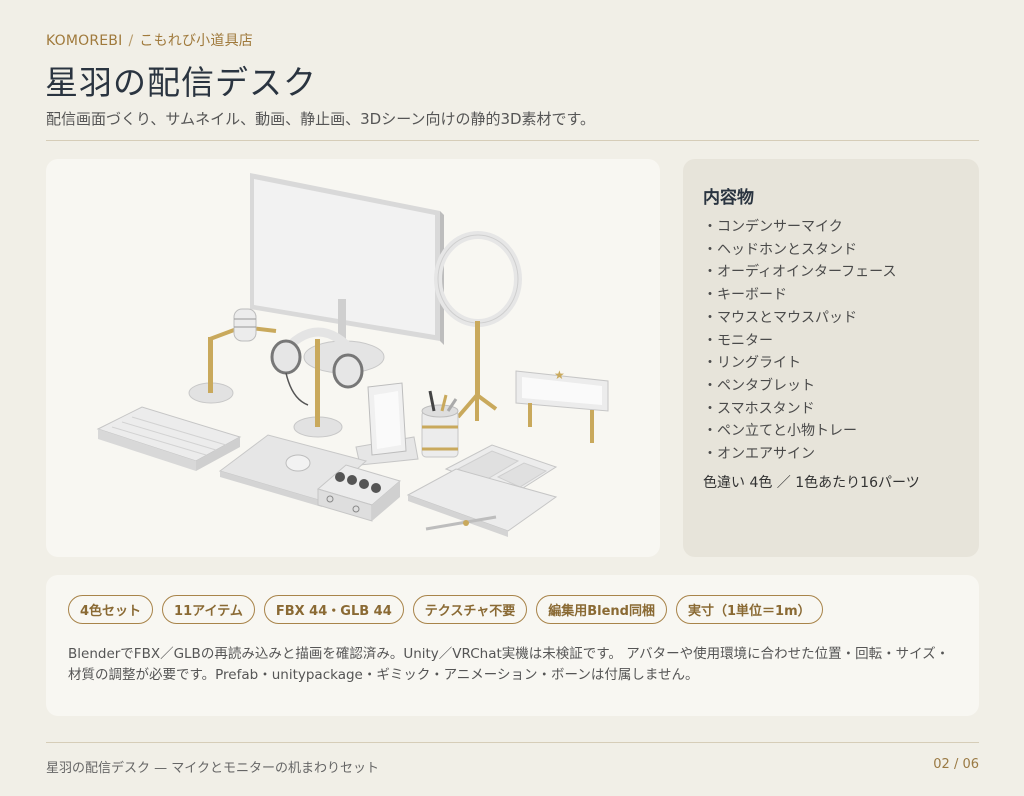 This screenshot has width=1024, height=796. Describe the element at coordinates (728, 198) in the screenshot. I see `contents-title: 内容物` at that location.